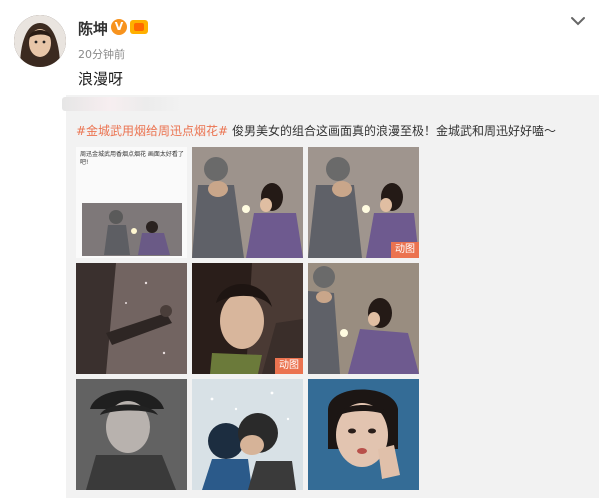 Image resolution: width=599 pixels, height=498 pixels. Describe the element at coordinates (93, 28) in the screenshot. I see `author-name: 陈坤` at that location.